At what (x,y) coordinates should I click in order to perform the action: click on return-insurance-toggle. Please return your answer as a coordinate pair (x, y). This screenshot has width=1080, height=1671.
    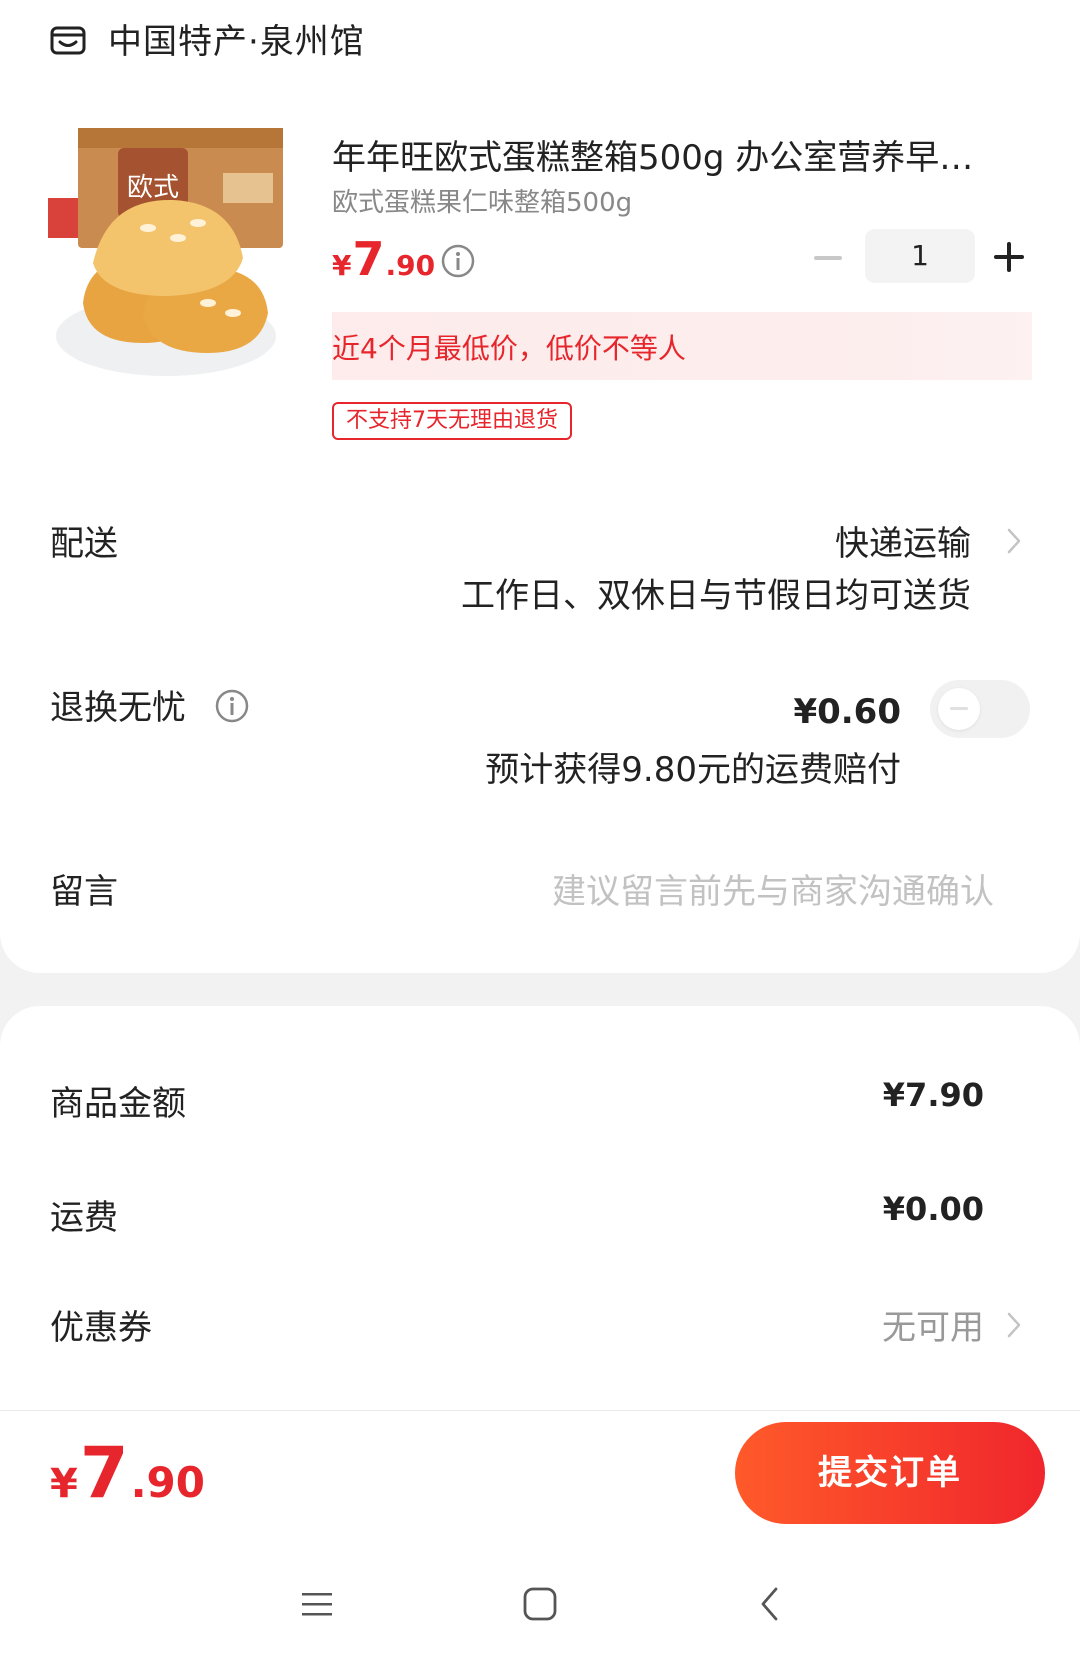
    Looking at the image, I should click on (980, 709).